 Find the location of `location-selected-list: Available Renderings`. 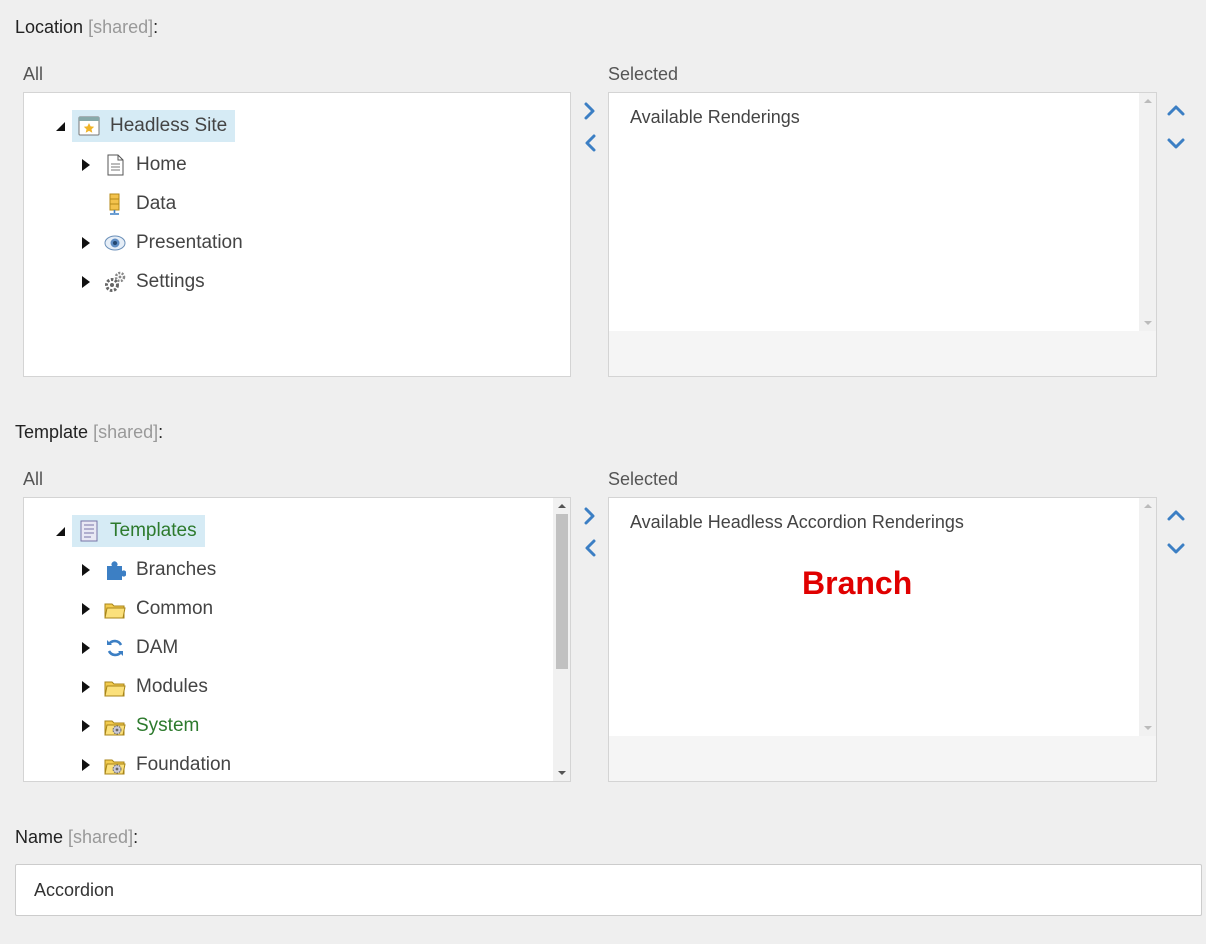

location-selected-list: Available Renderings is located at coordinates (882, 234).